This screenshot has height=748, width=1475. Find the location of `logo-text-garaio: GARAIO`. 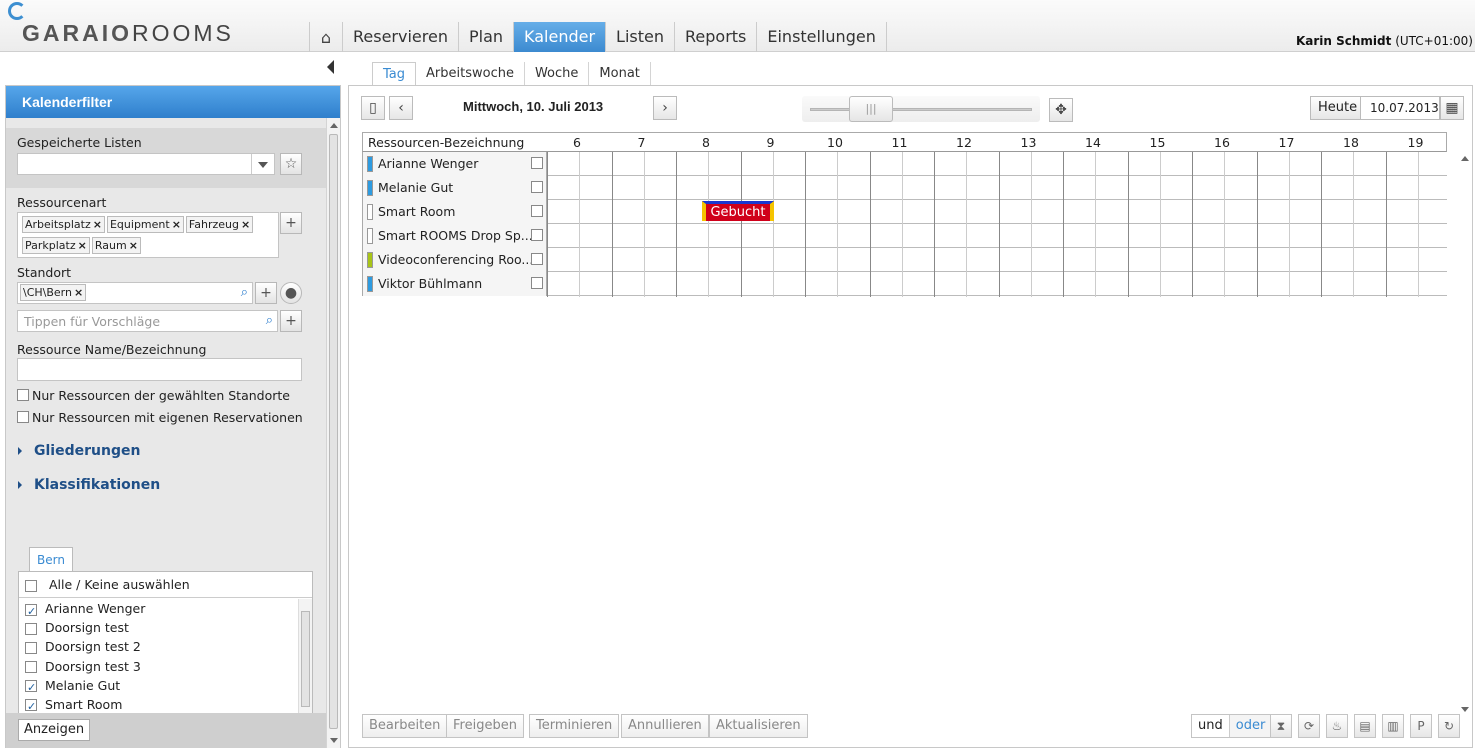

logo-text-garaio: GARAIO is located at coordinates (77, 33).